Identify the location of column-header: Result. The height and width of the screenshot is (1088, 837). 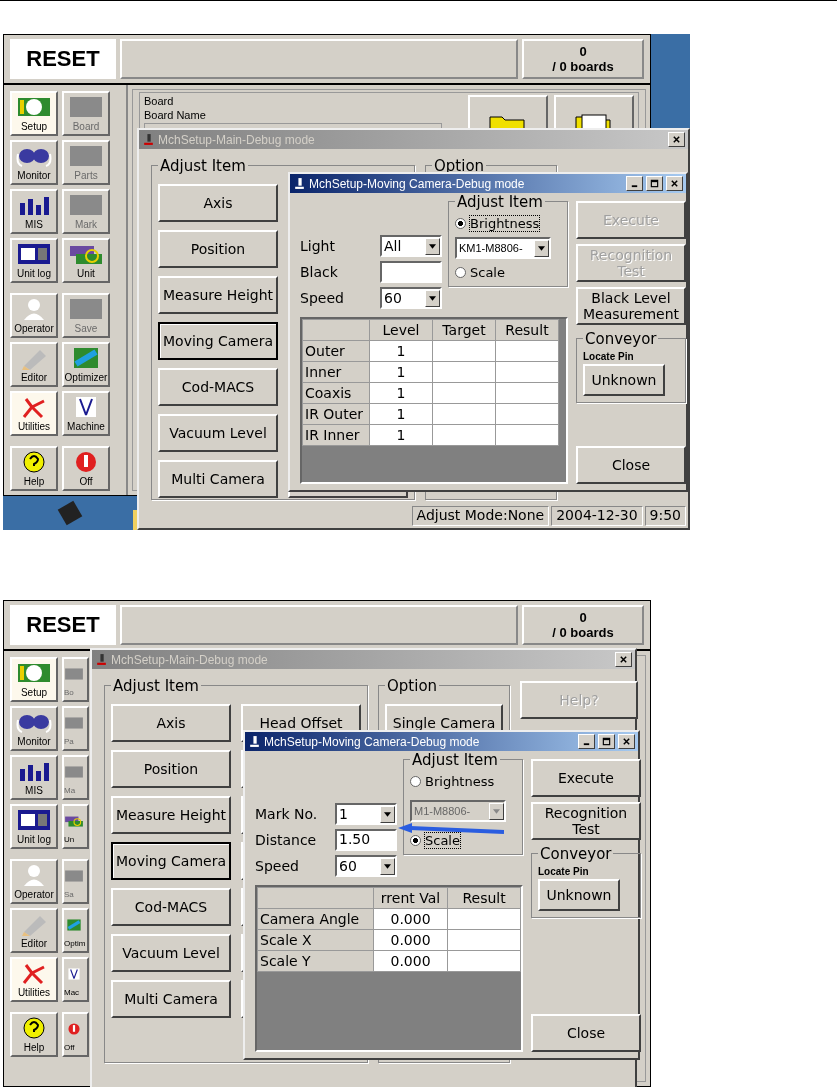
(527, 330).